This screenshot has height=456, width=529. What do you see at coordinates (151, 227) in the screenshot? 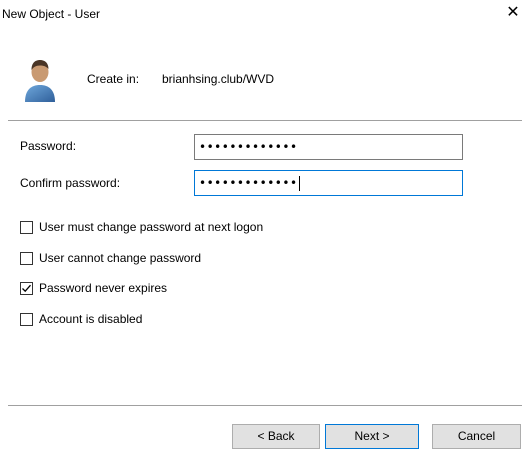
I see `checkbox-label: User must change password at next logon` at bounding box center [151, 227].